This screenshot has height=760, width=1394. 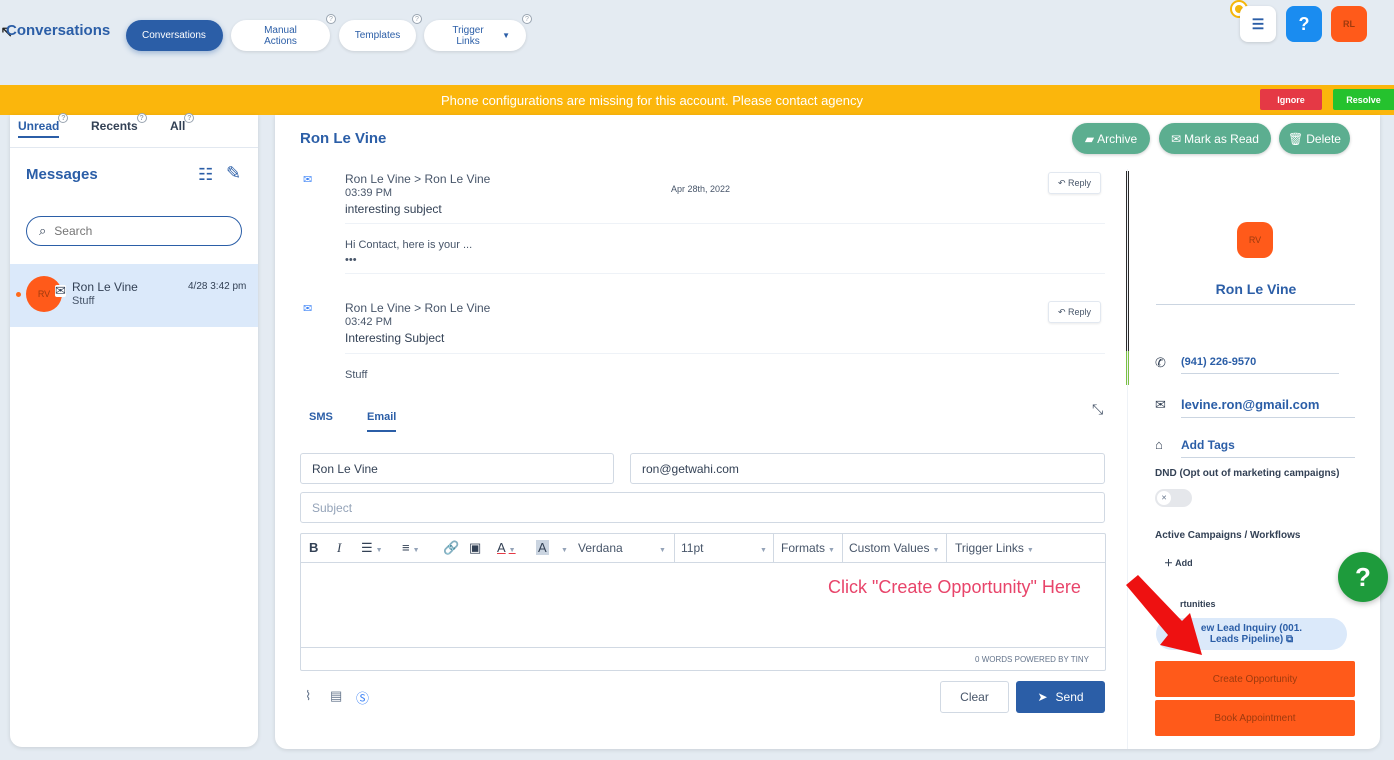 What do you see at coordinates (702, 507) in the screenshot?
I see `subject-input: Subject` at bounding box center [702, 507].